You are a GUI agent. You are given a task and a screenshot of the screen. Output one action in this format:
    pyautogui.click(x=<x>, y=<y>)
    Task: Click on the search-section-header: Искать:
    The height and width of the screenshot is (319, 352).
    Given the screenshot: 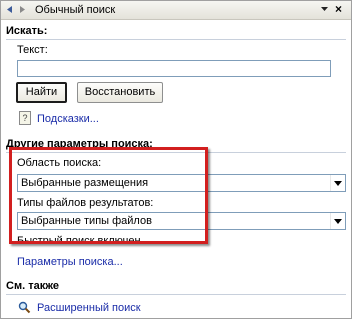 What is the action you would take?
    pyautogui.click(x=27, y=31)
    